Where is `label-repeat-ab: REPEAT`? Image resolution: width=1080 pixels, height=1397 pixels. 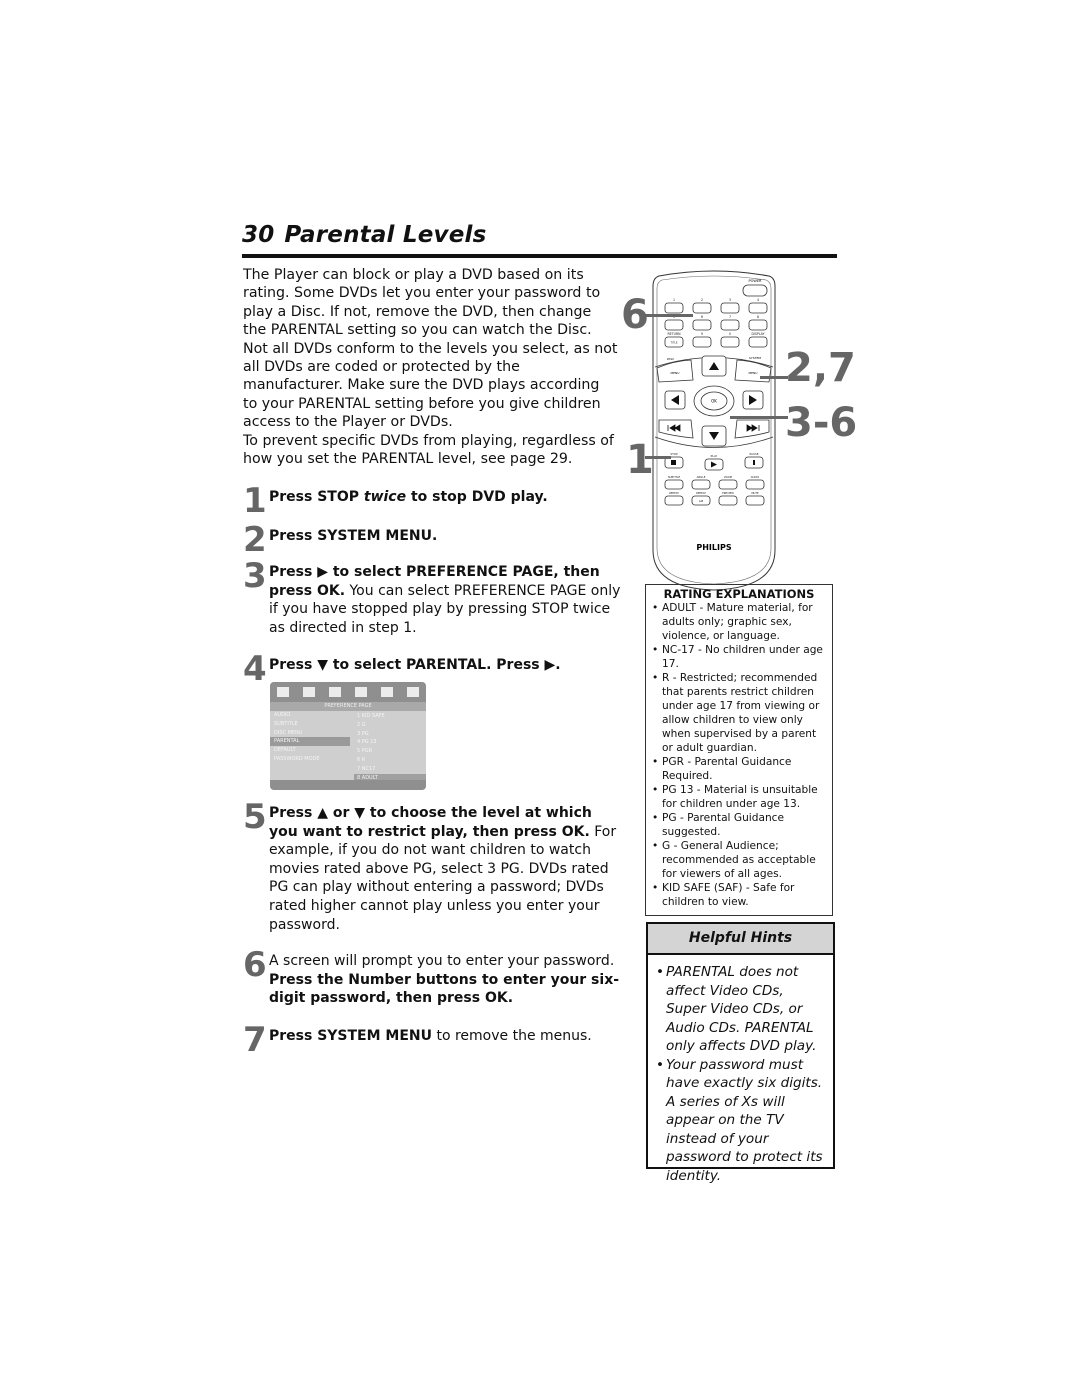
label-repeat-ab: REPEAT is located at coordinates (701, 493).